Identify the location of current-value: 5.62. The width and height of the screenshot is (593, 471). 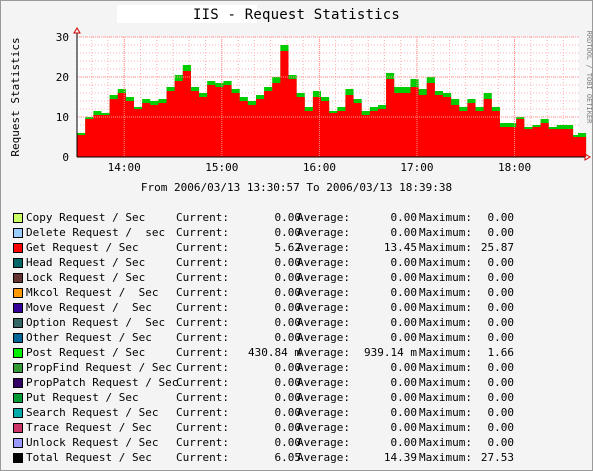
(288, 247).